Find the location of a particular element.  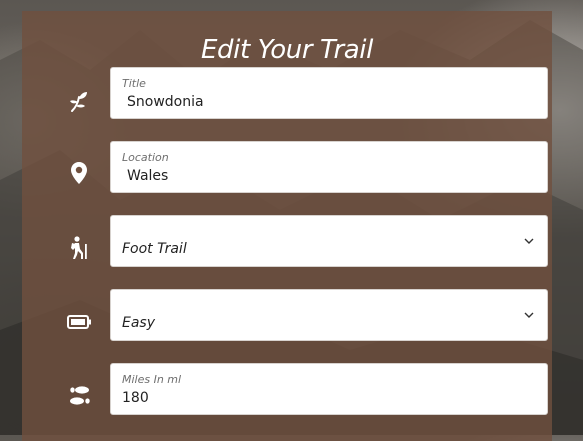

location-pin-icon is located at coordinates (79, 173).